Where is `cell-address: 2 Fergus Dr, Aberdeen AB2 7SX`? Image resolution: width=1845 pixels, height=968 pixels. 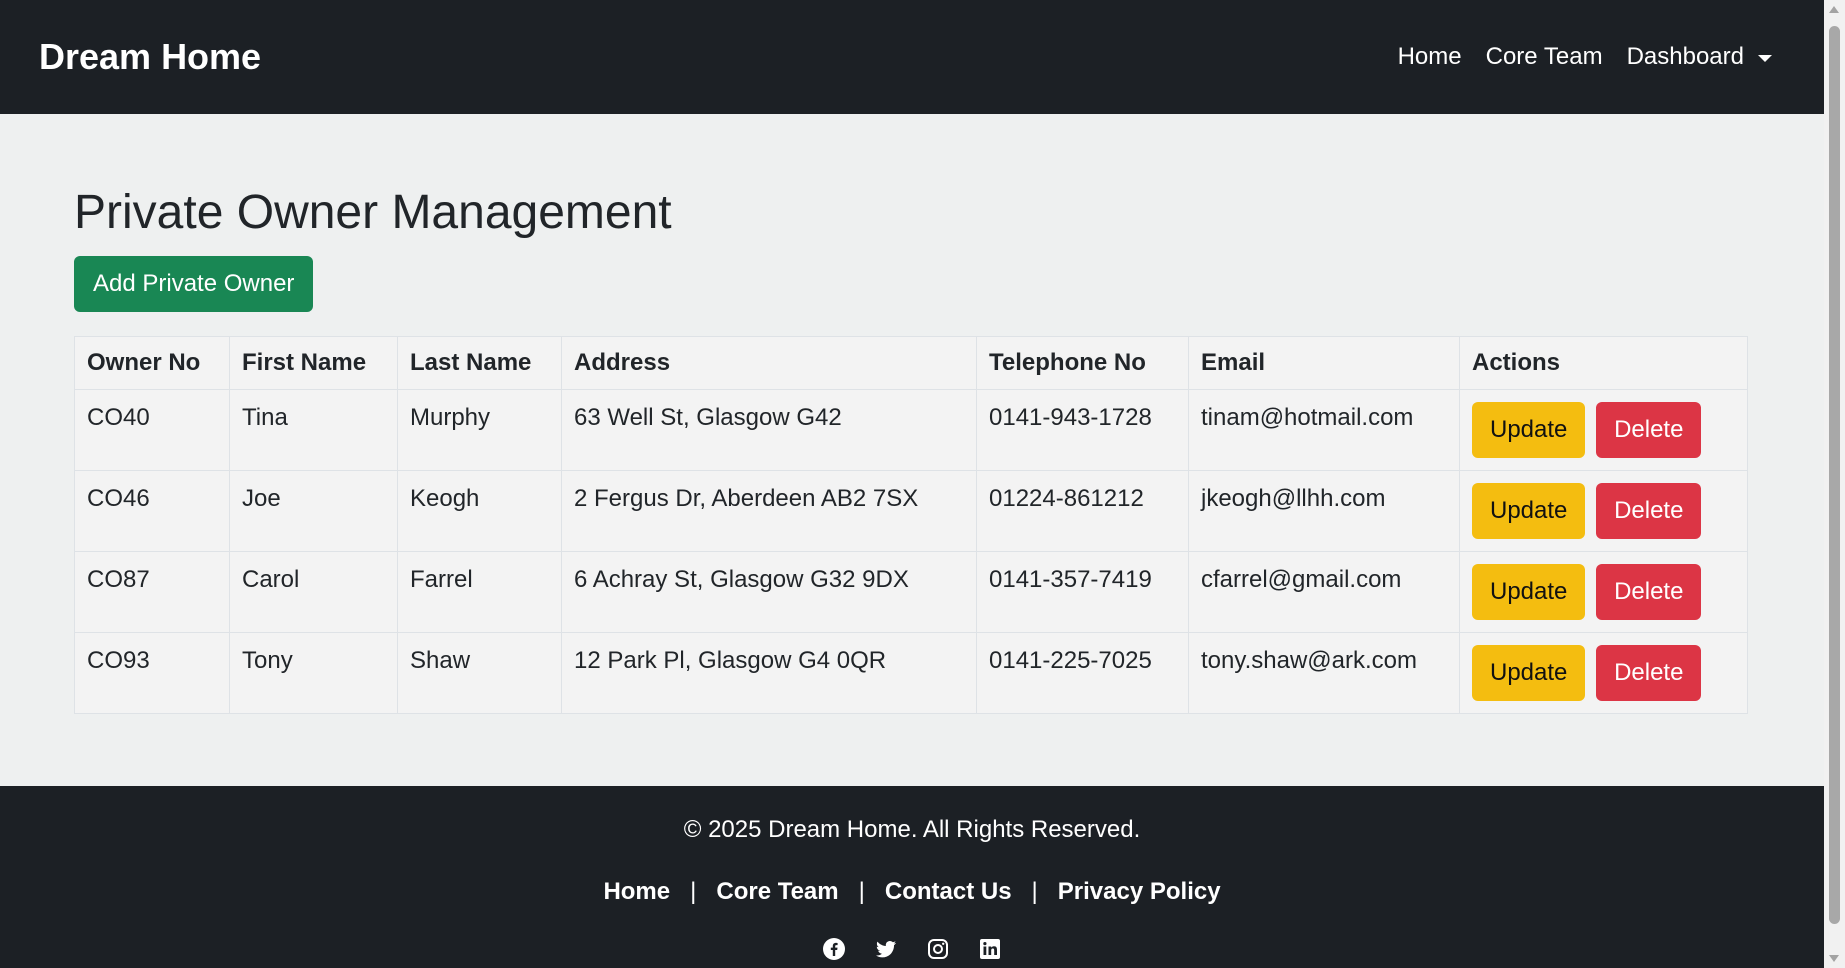 cell-address: 2 Fergus Dr, Aberdeen AB2 7SX is located at coordinates (769, 510).